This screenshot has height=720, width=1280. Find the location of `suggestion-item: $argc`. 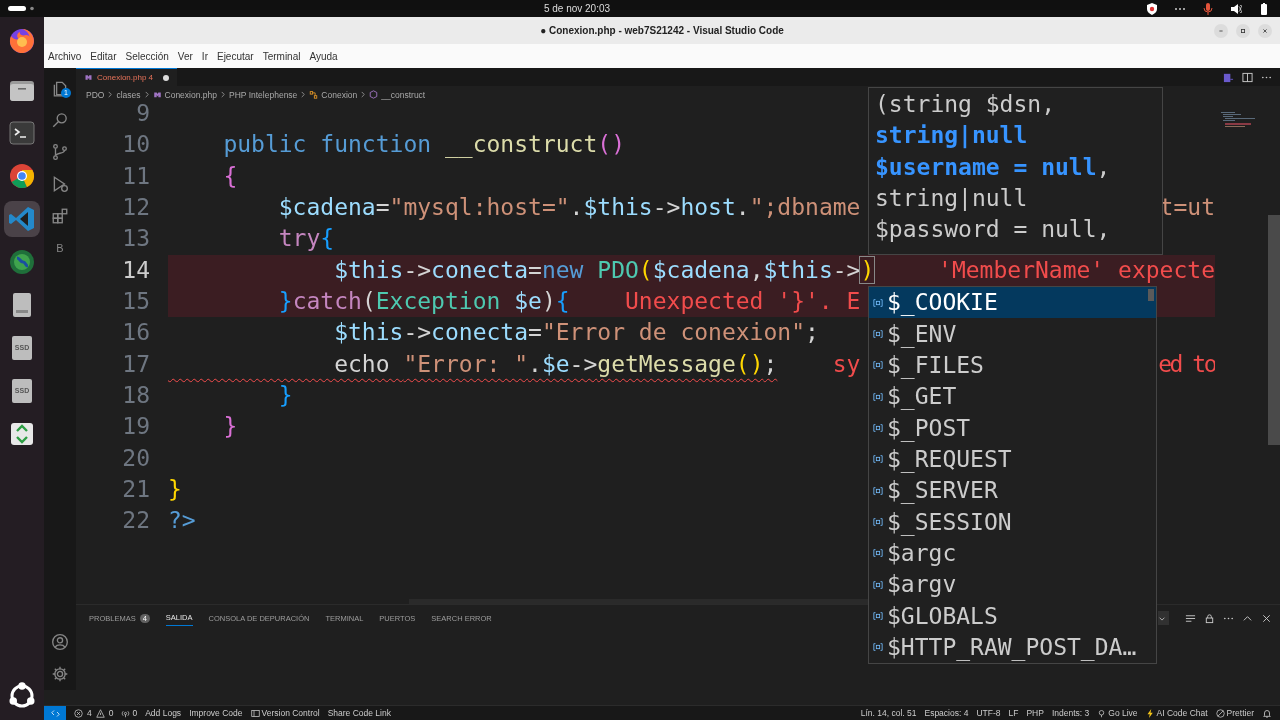

suggestion-item: $argc is located at coordinates (1012, 553).